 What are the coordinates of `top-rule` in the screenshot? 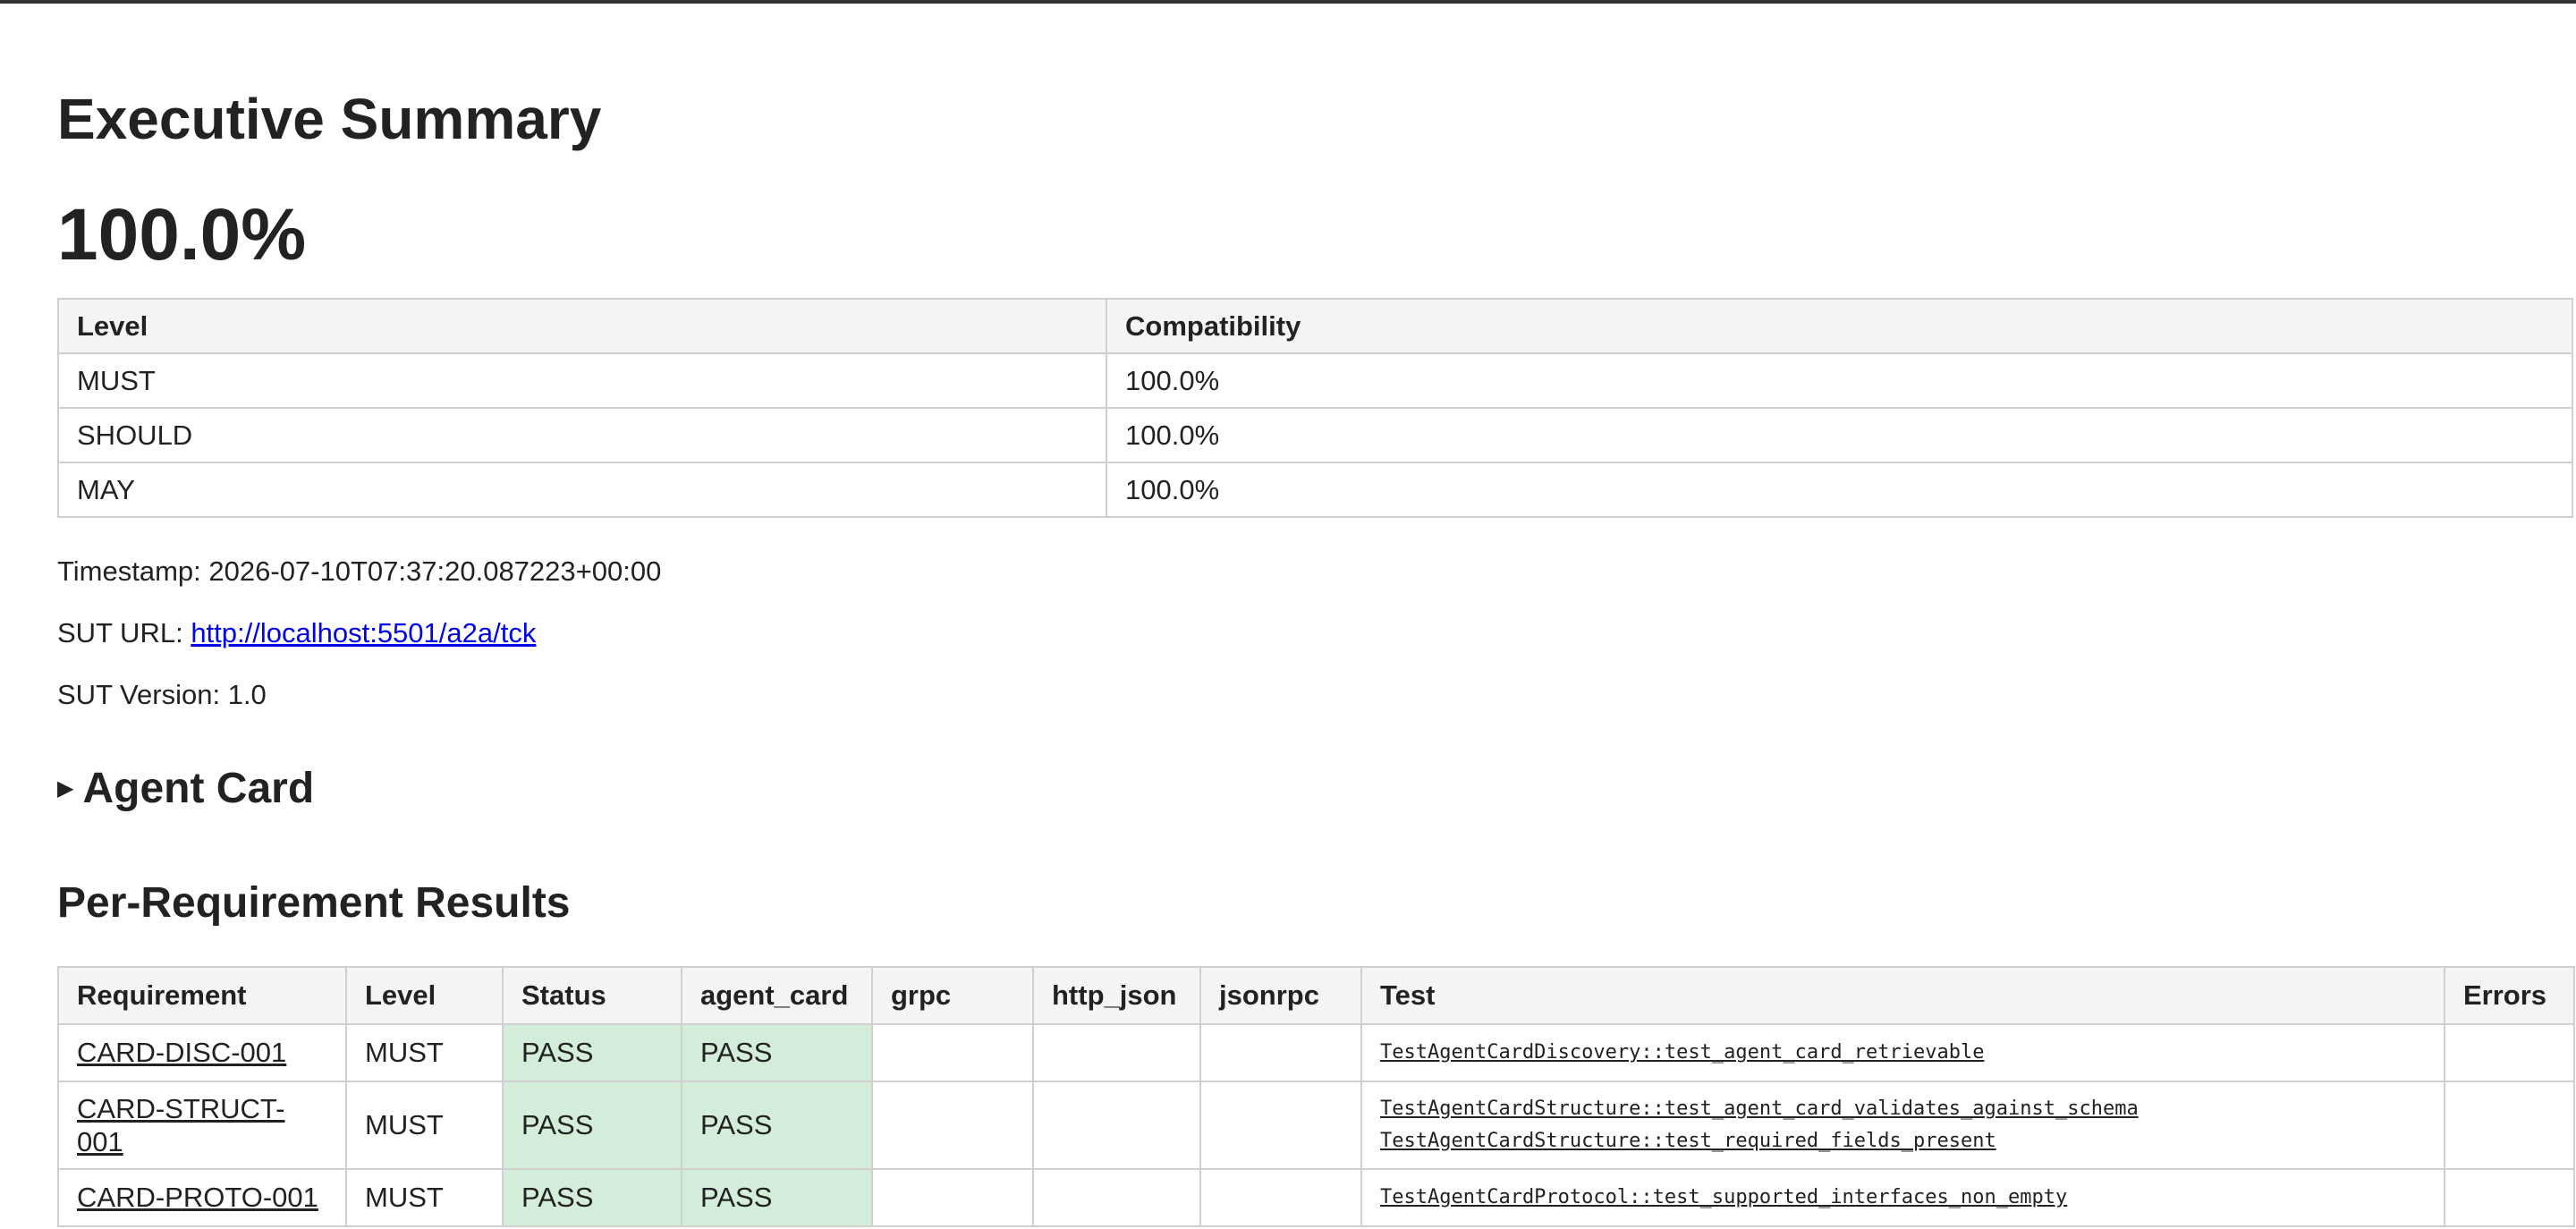 It's located at (1288, 2).